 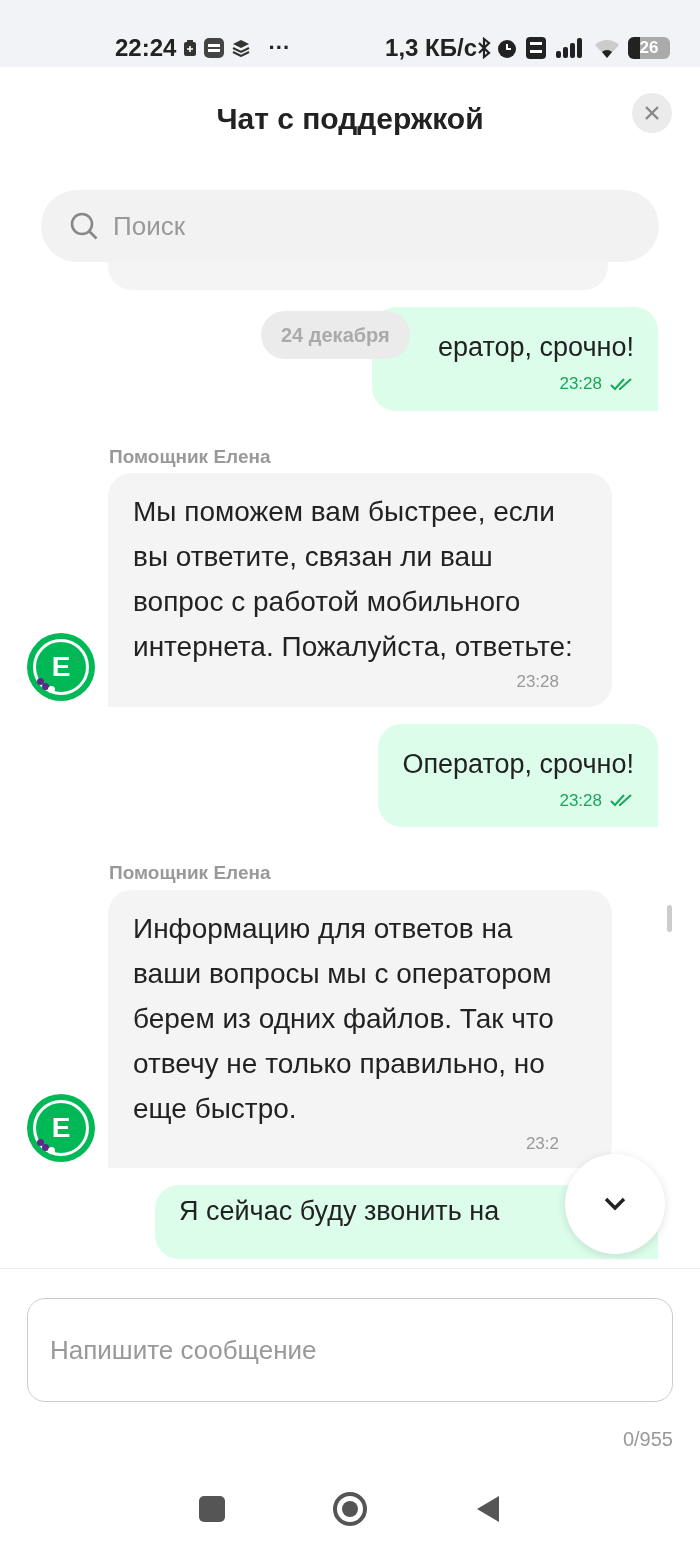 I want to click on message-text: Я сейчас буду звонить на, so click(x=339, y=1211).